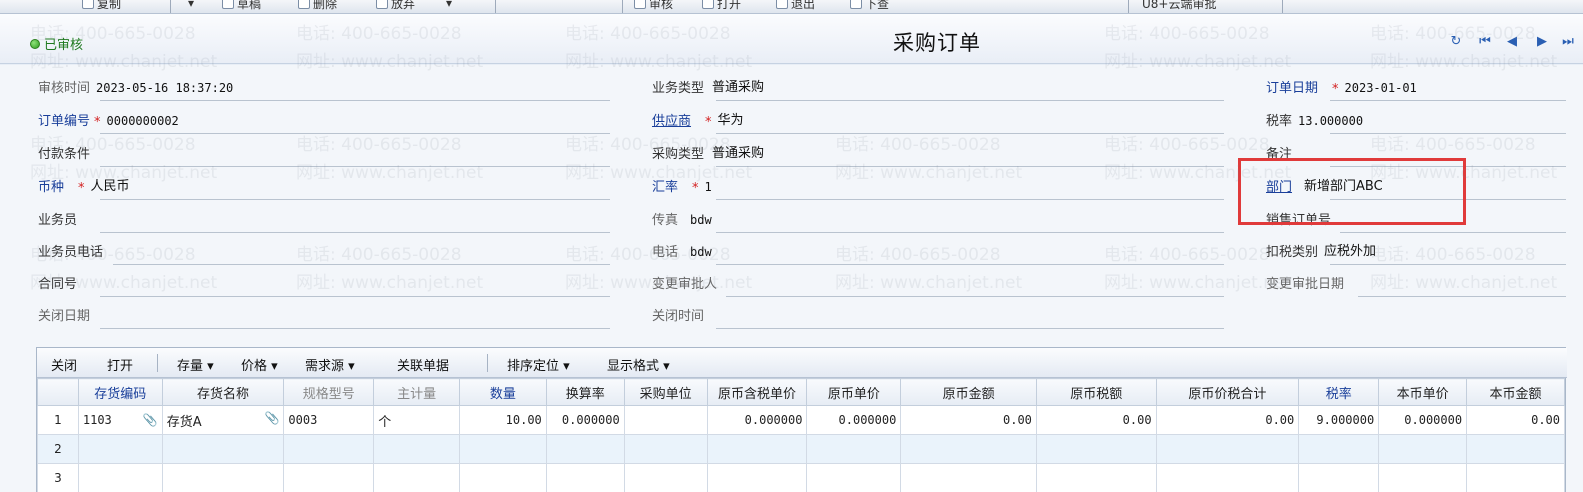 This screenshot has width=1583, height=492. Describe the element at coordinates (869, 6) in the screenshot. I see `toolbar-drilldown-button: 下查` at that location.